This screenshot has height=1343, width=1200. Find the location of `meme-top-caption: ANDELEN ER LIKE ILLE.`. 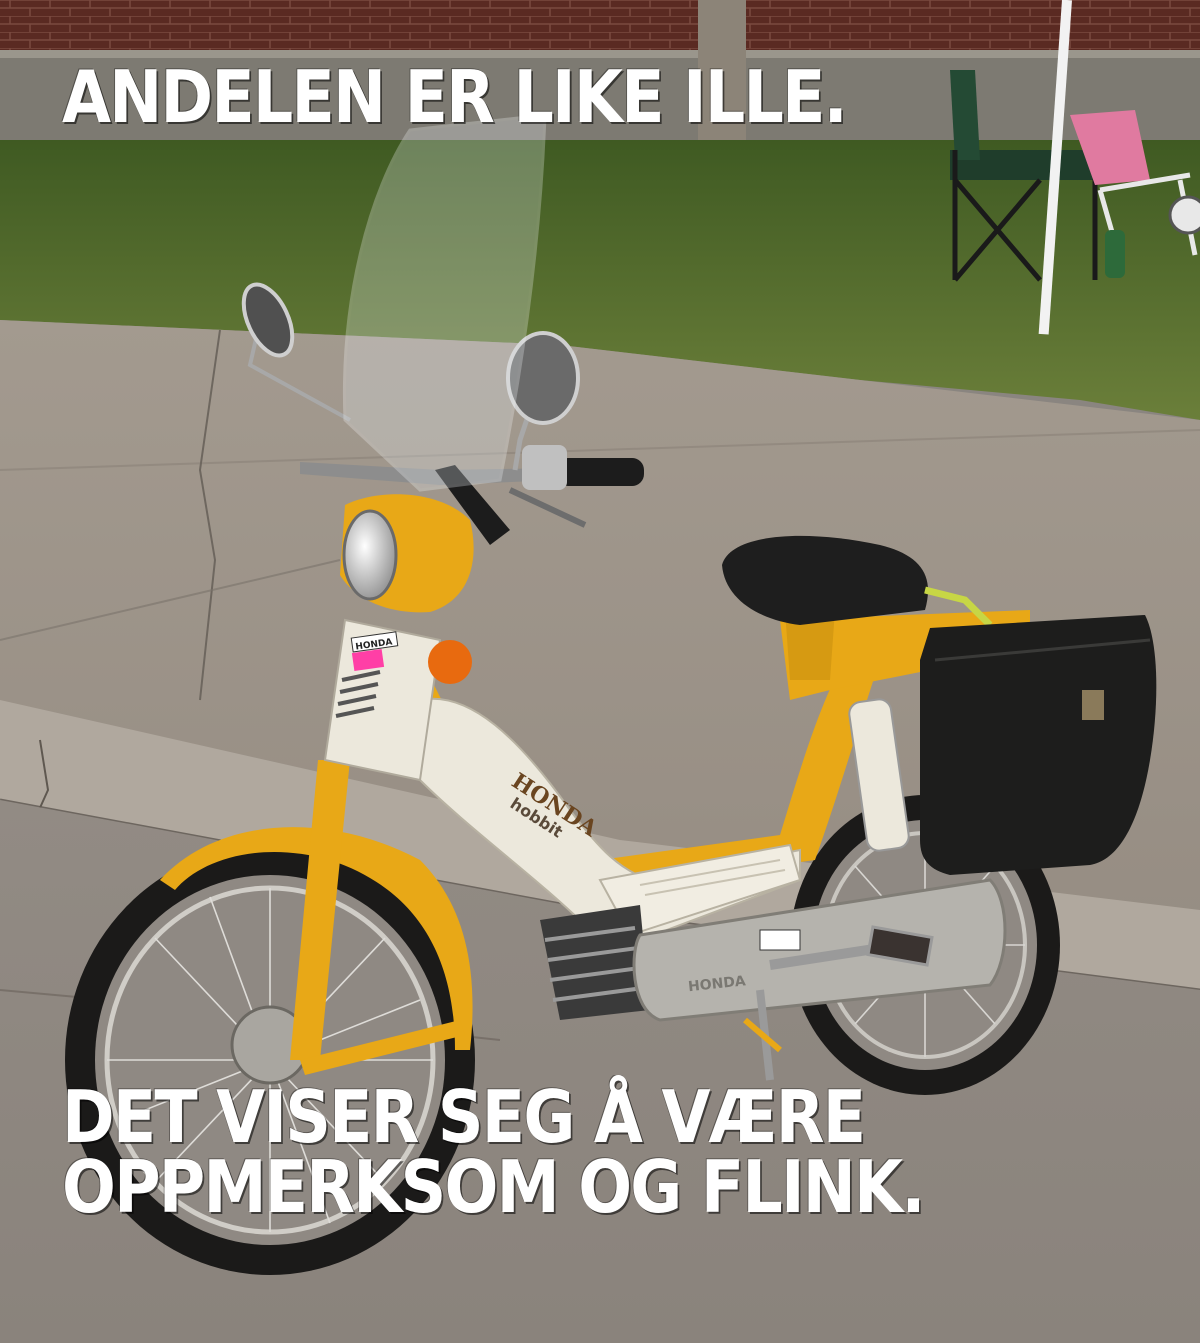

meme-top-caption: ANDELEN ER LIKE ILLE. is located at coordinates (455, 97).